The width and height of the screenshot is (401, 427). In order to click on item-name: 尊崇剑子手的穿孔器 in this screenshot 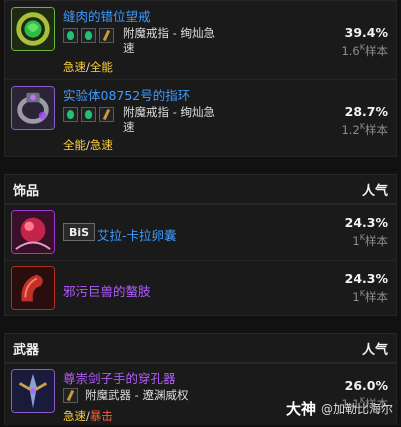, I will do `click(119, 377)`.